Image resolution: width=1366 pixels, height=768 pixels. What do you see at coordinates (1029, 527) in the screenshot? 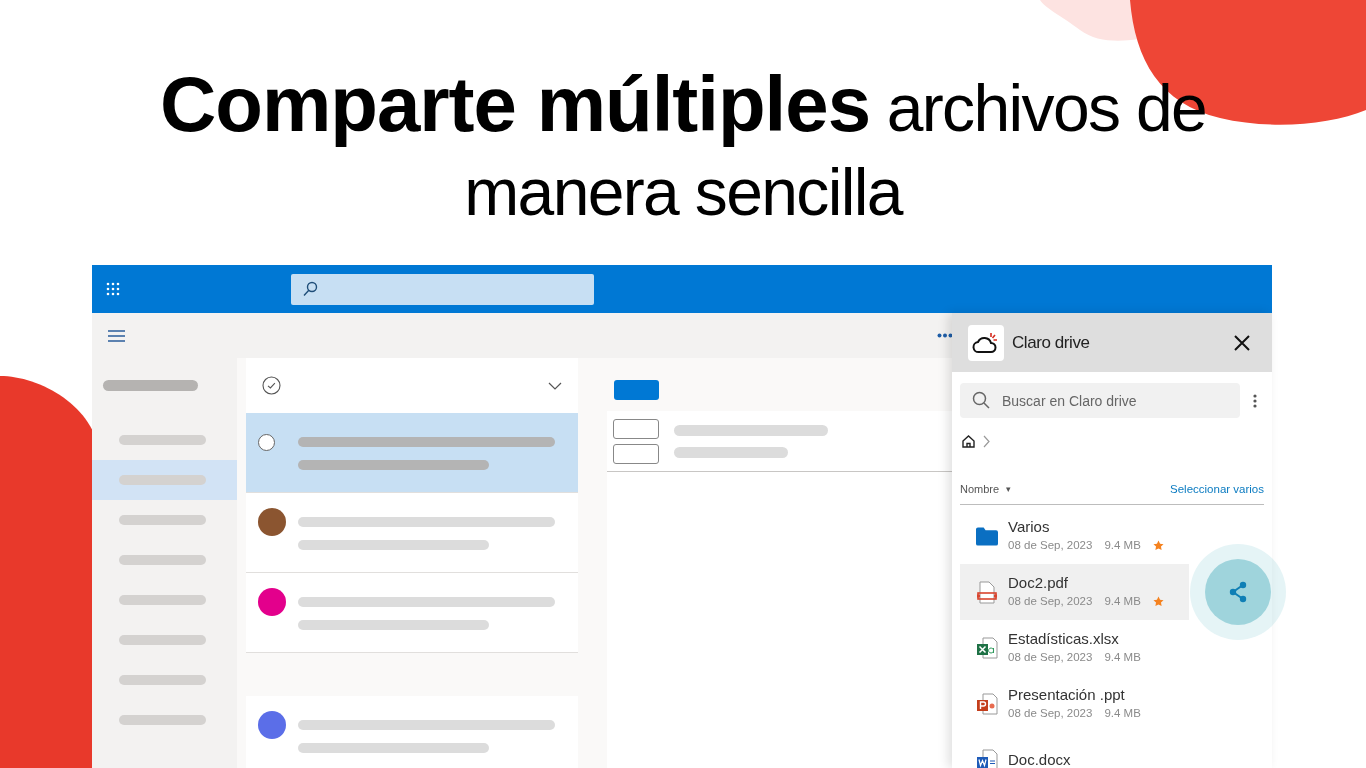
I see `file-name: Varios` at bounding box center [1029, 527].